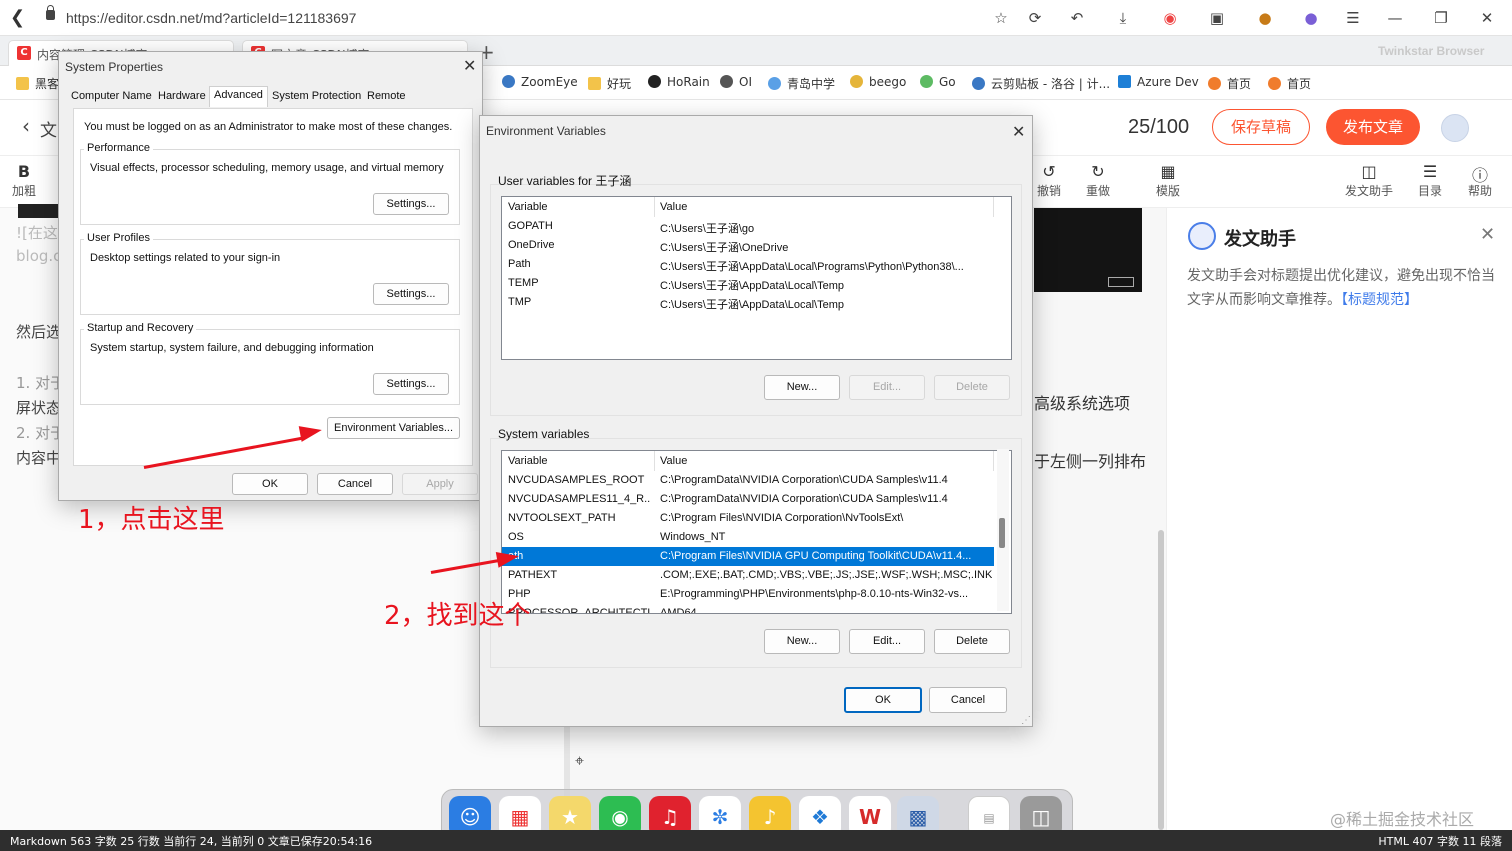  Describe the element at coordinates (579, 761) in the screenshot. I see `sync-scroll-icon: ⌖` at that location.